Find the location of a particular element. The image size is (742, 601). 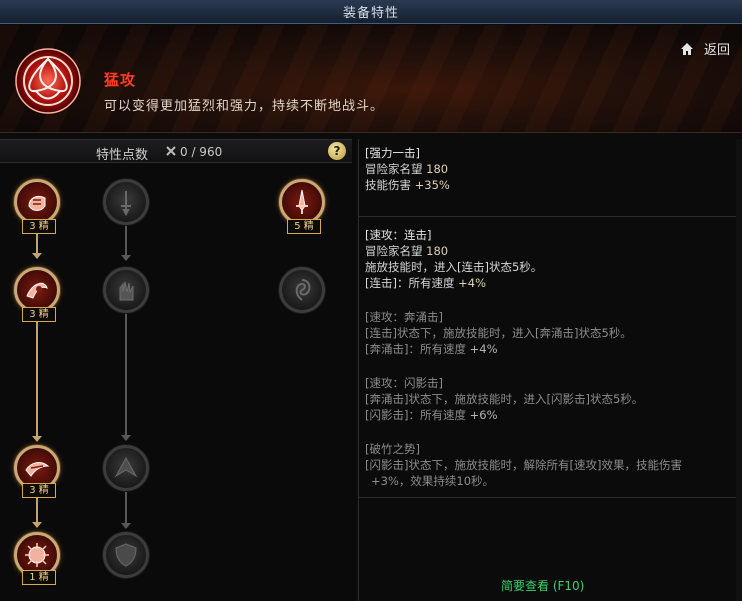

burst-icon is located at coordinates (37, 555).